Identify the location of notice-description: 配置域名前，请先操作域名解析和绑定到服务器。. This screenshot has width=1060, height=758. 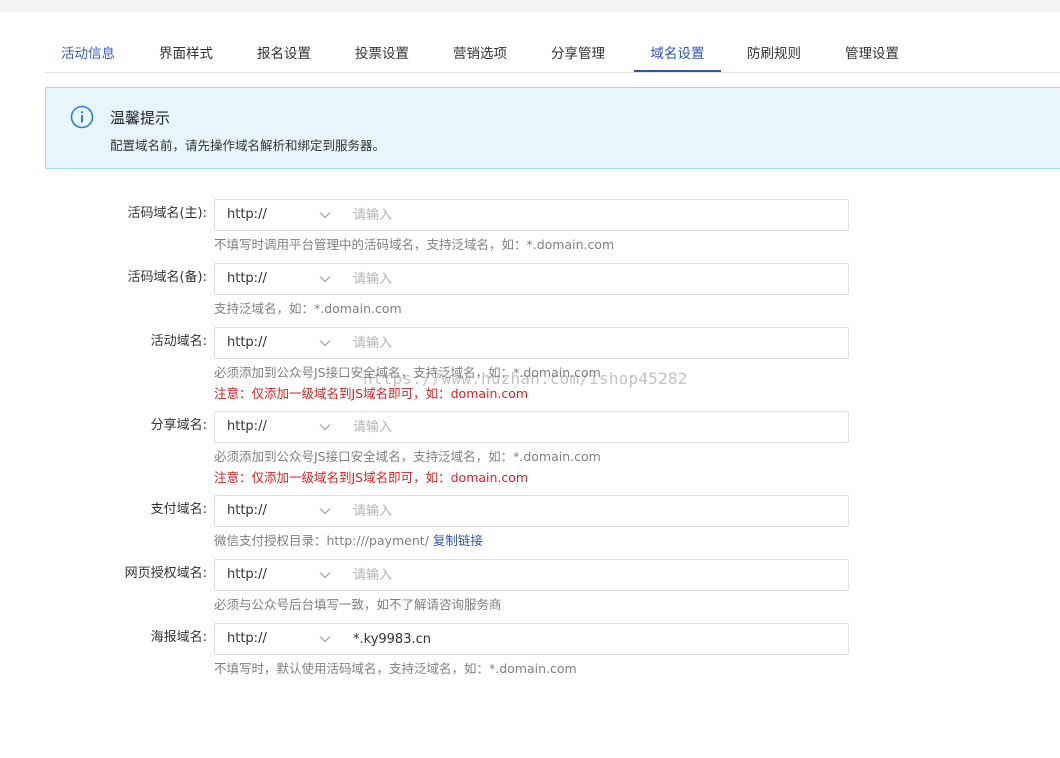
(248, 145).